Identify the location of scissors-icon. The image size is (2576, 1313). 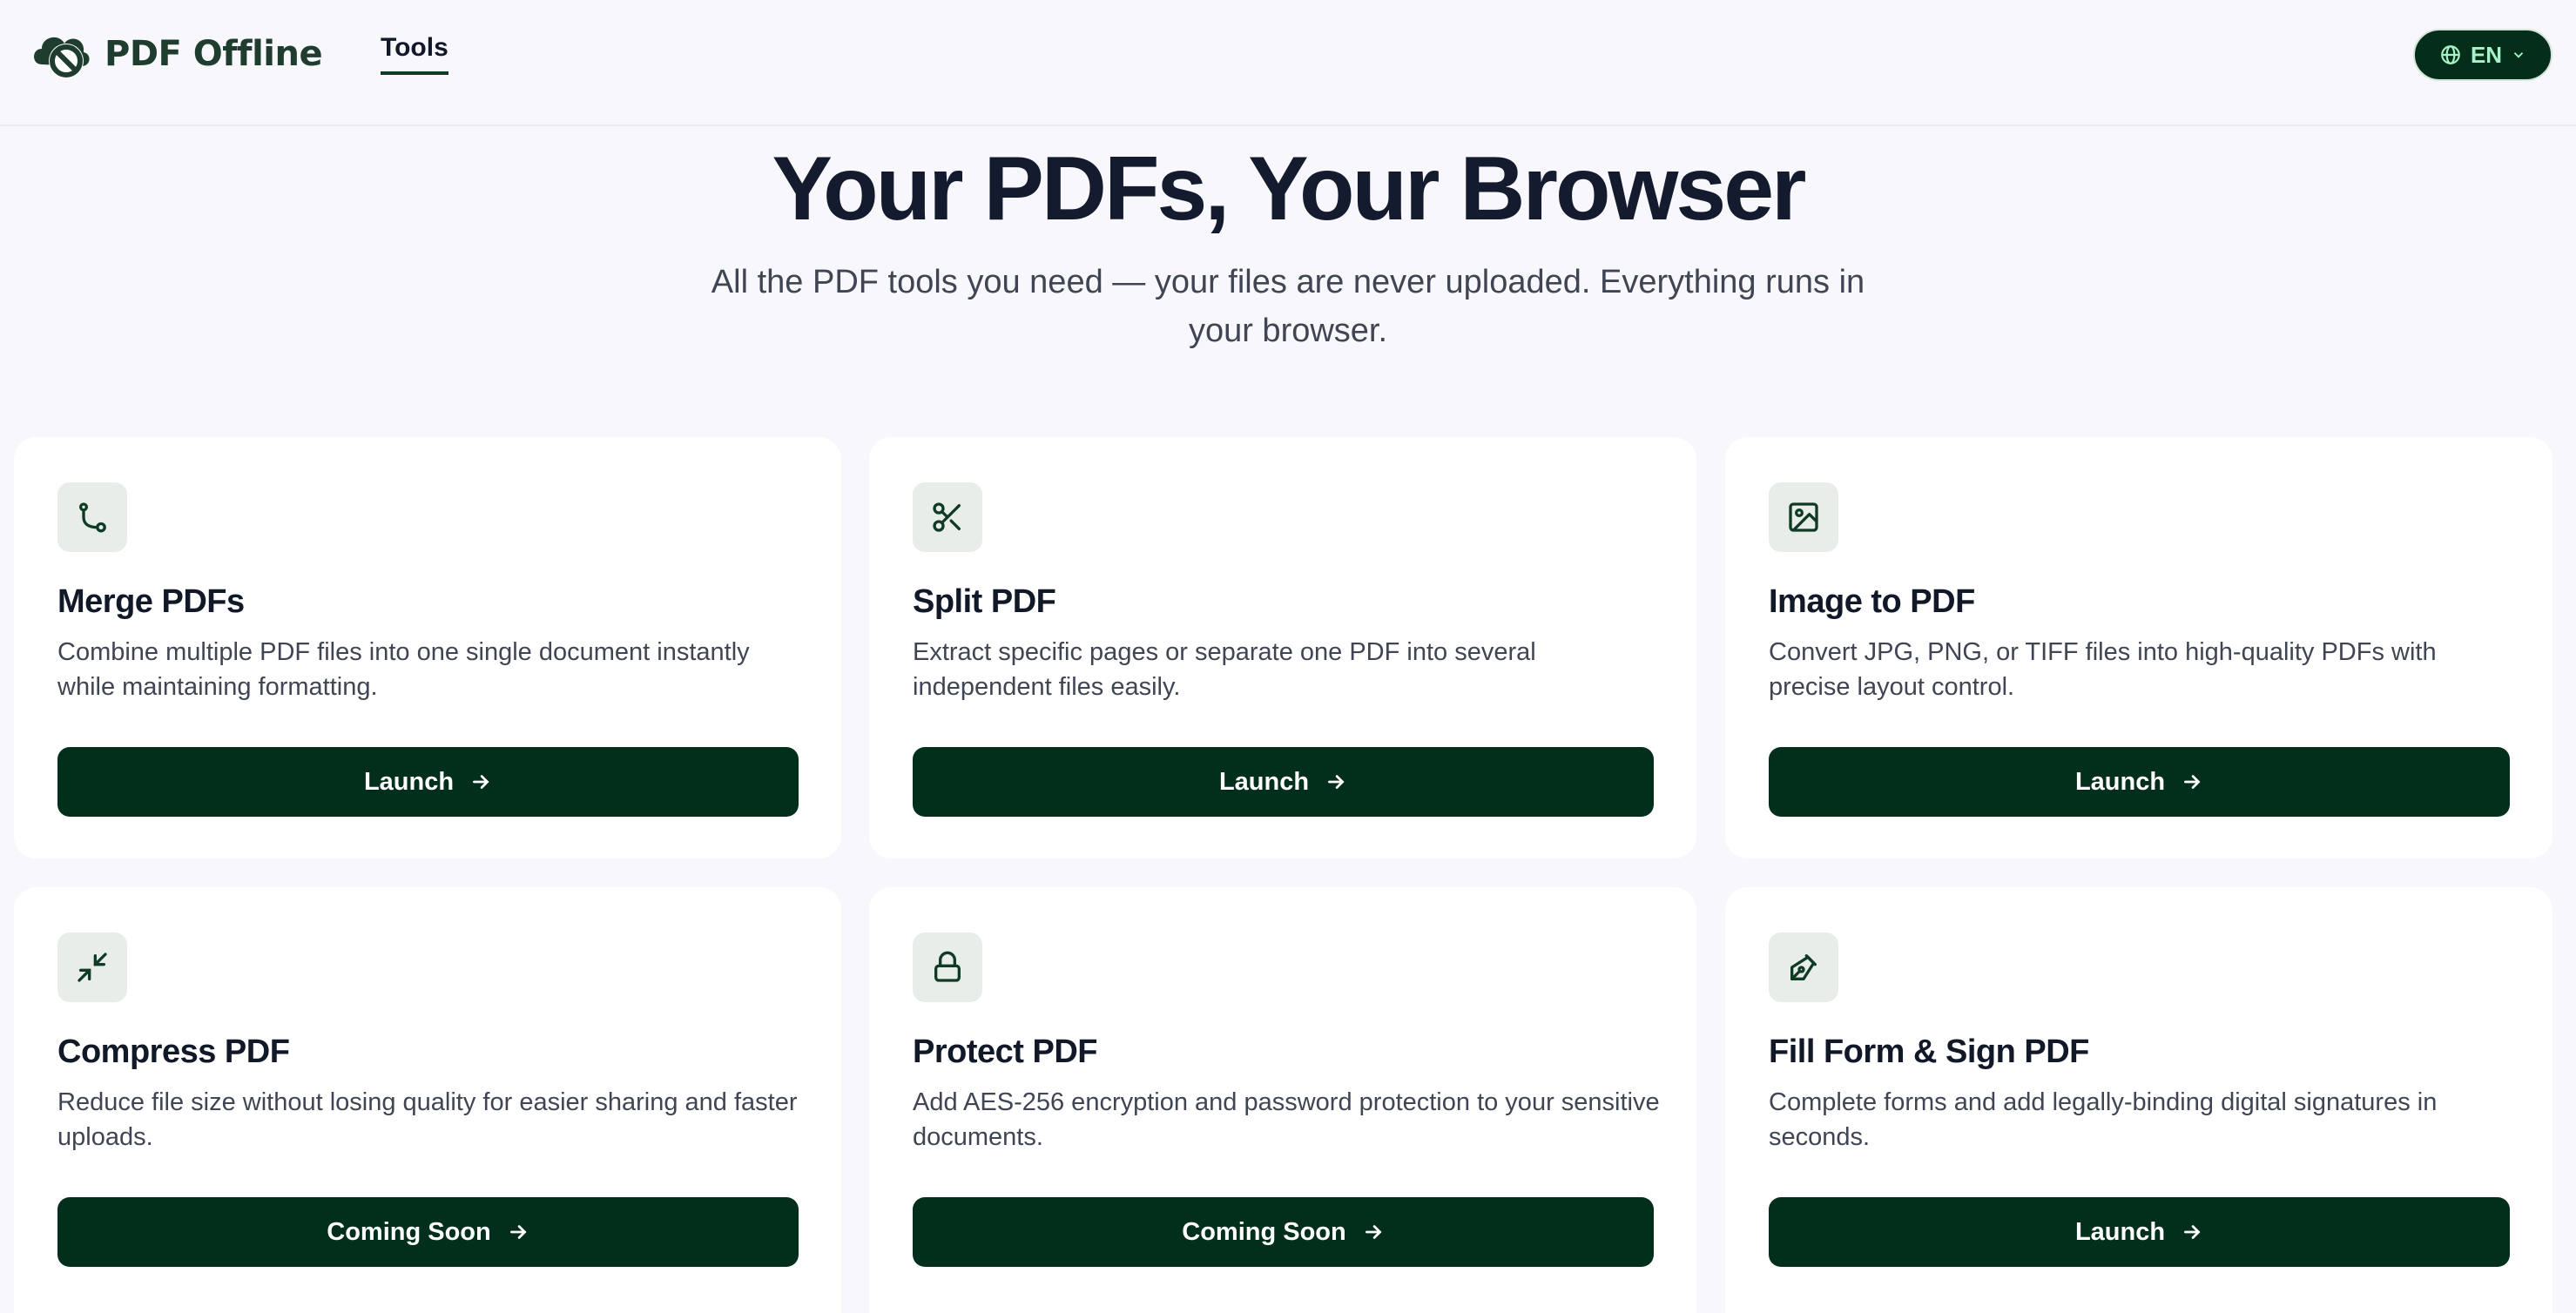
(948, 517).